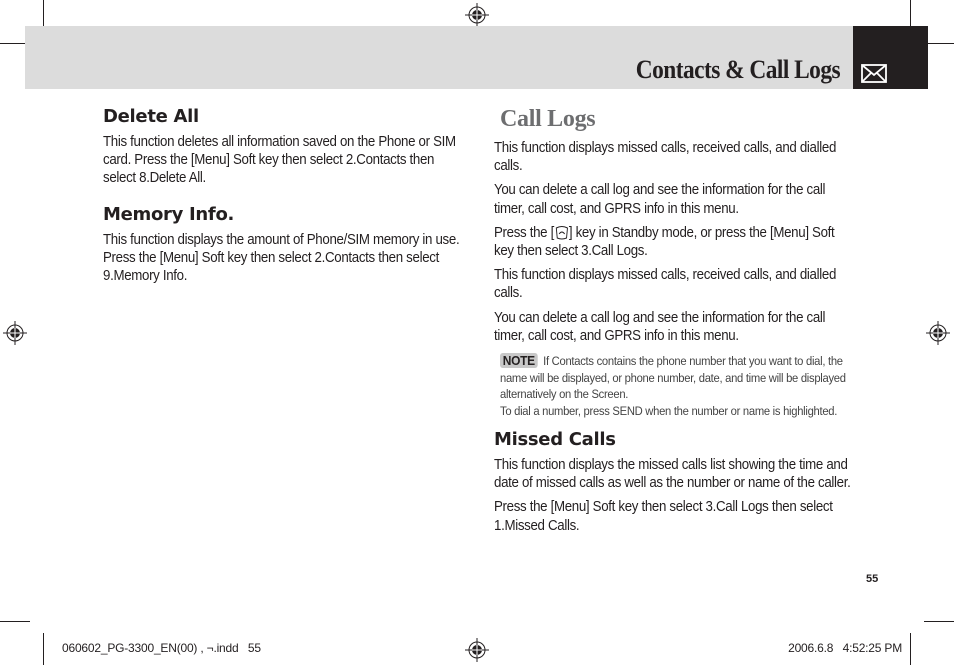 This screenshot has width=954, height=665. Describe the element at coordinates (161, 648) in the screenshot. I see `footer-filename: 060602_PG-3300_EN(00) , ¬.indd 55` at that location.